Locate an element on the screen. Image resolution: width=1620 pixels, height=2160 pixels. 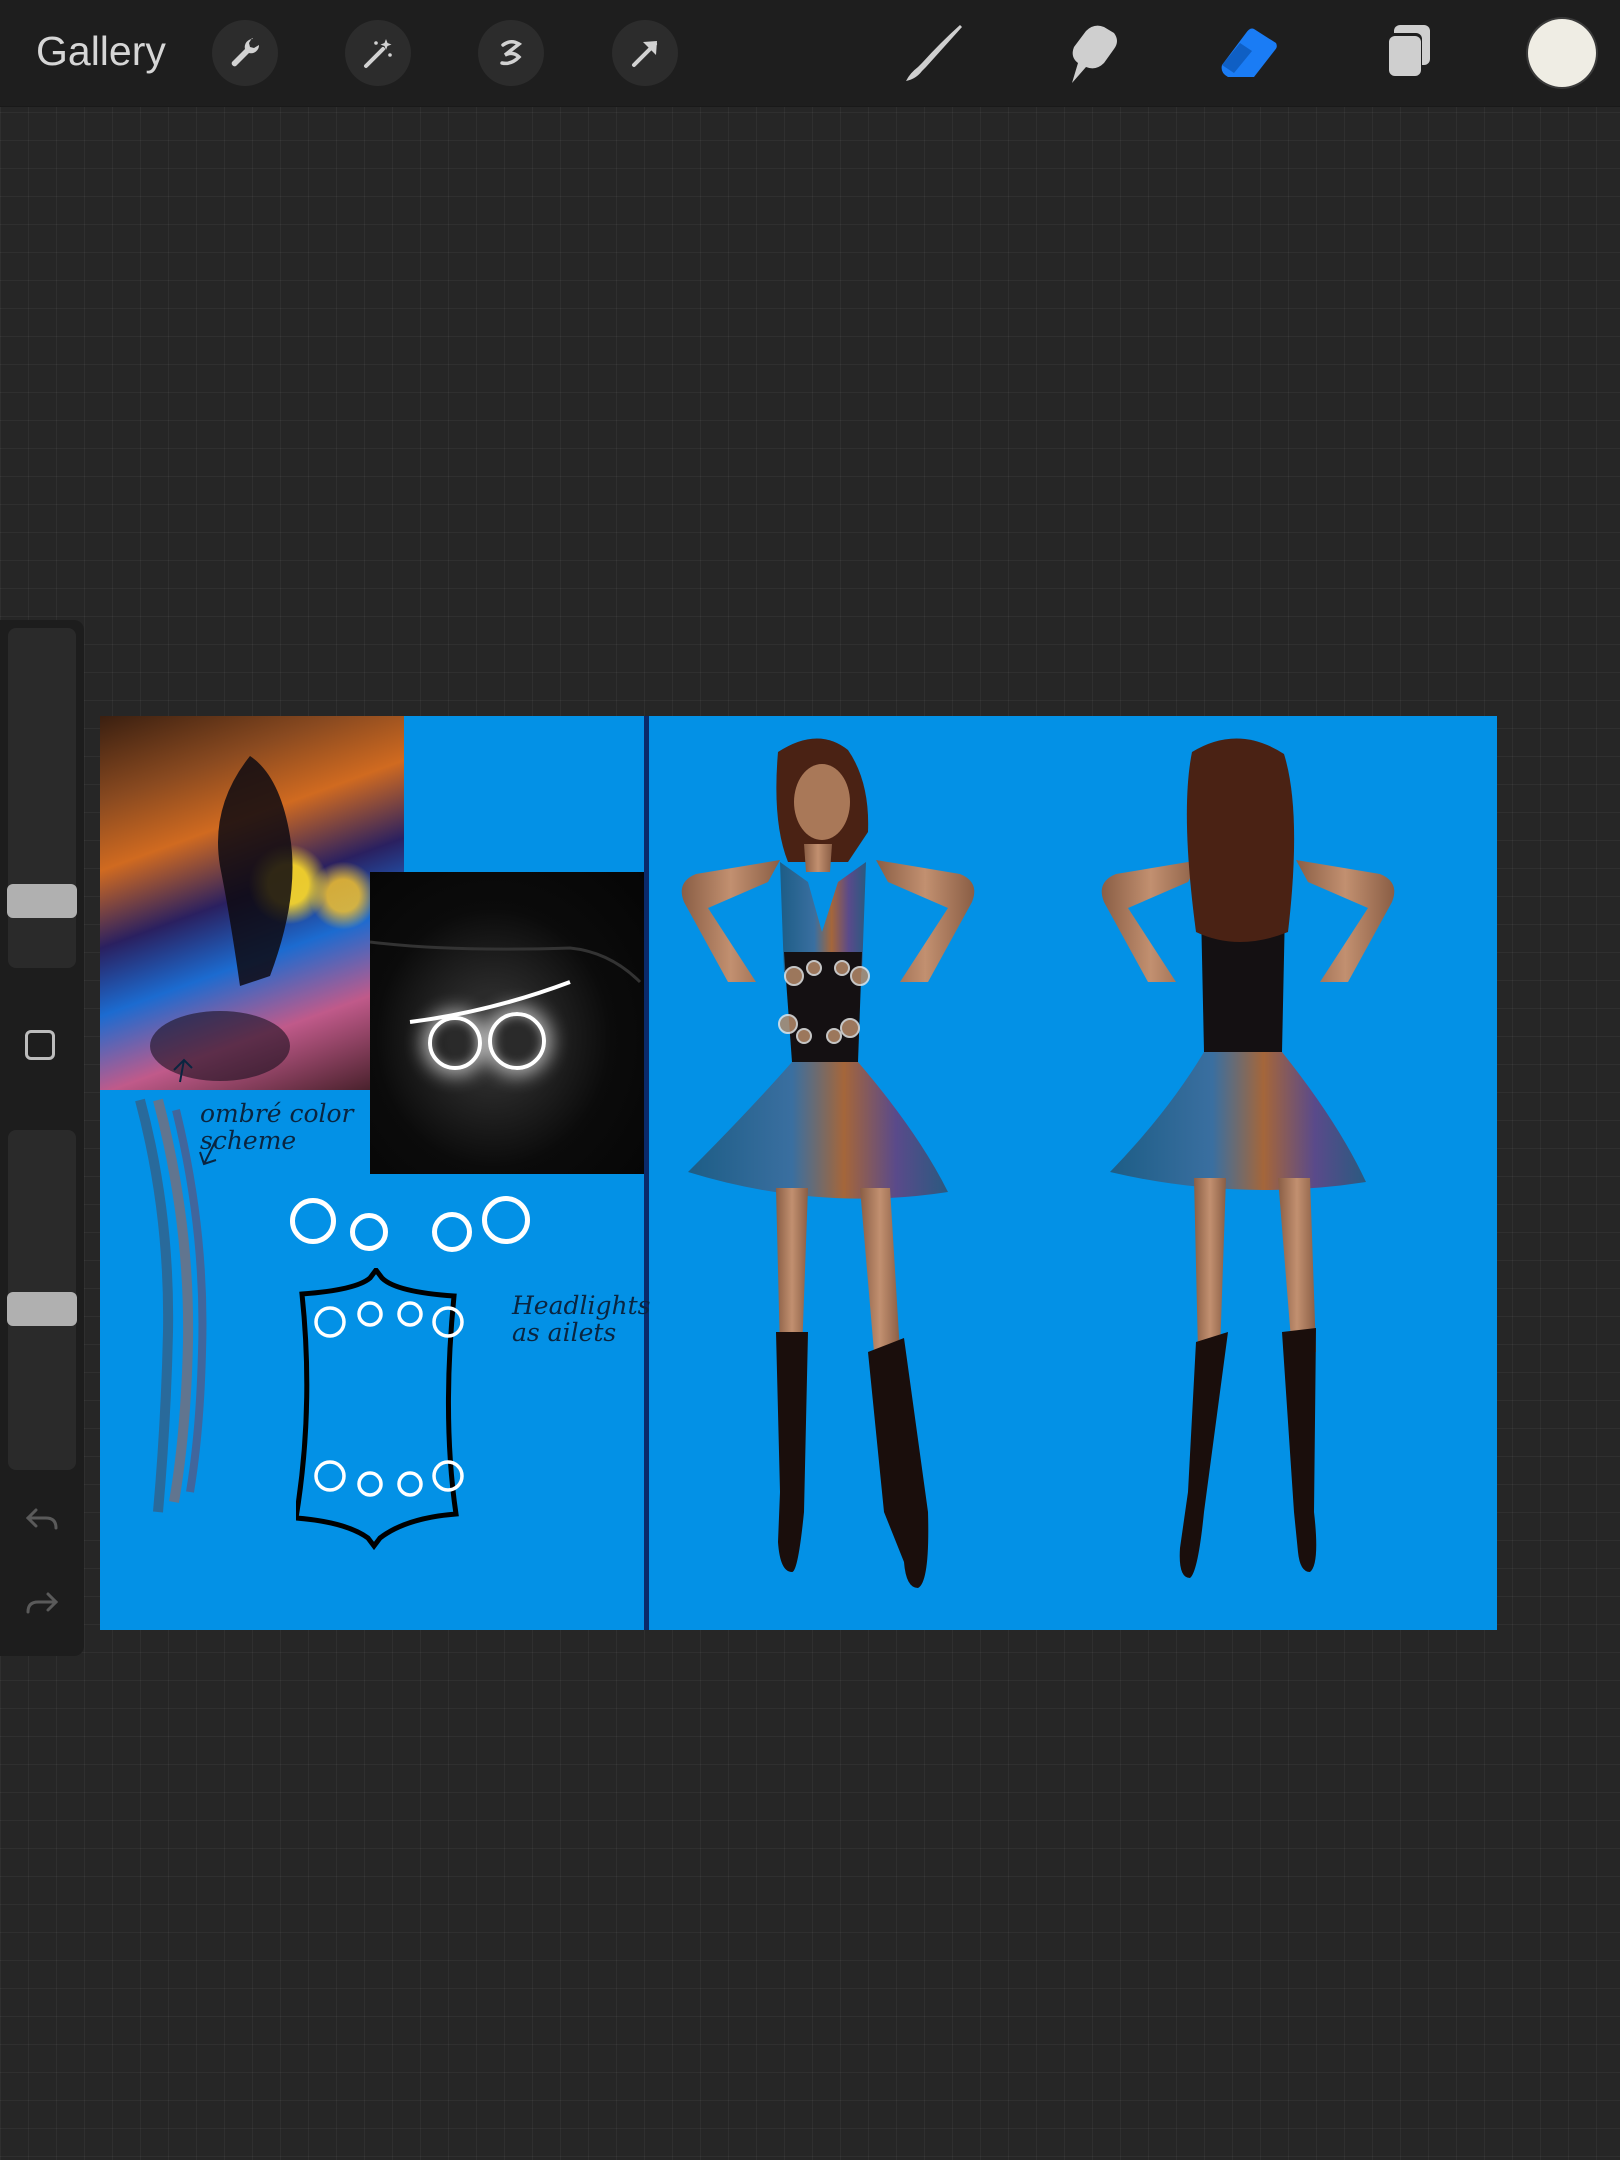
undo-icon is located at coordinates (42, 1518).